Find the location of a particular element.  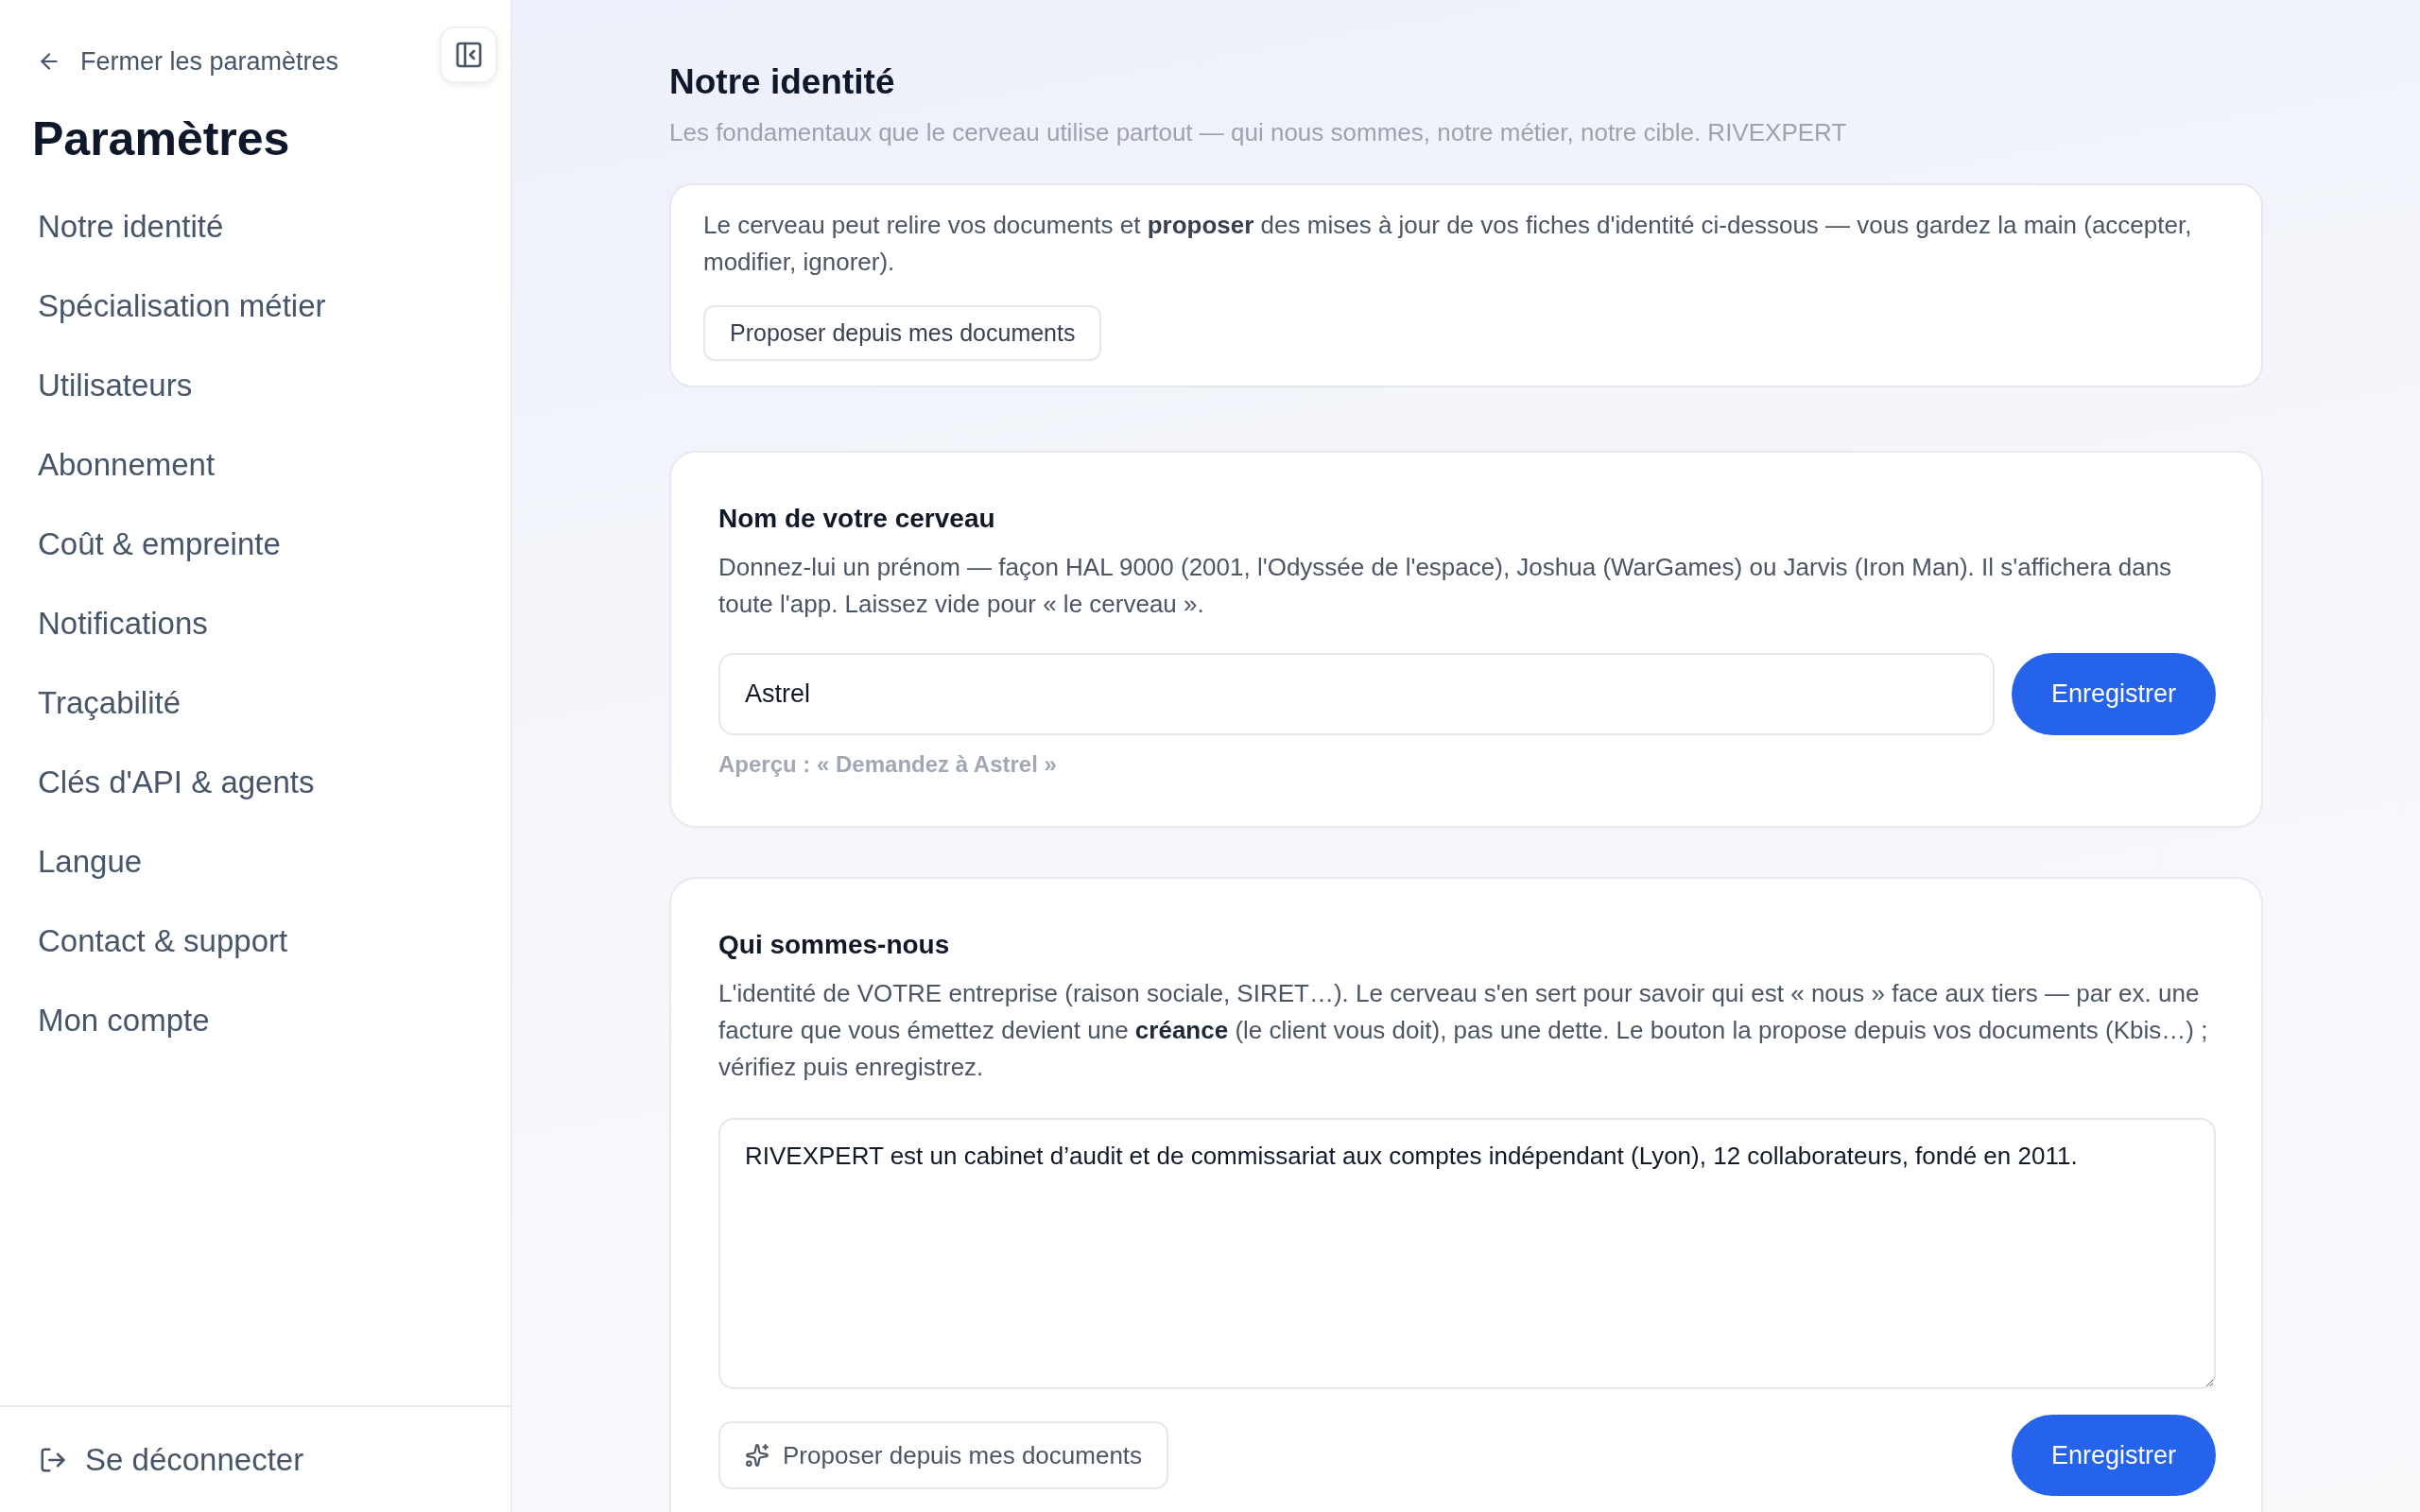

sparkle-icon is located at coordinates (757, 1455).